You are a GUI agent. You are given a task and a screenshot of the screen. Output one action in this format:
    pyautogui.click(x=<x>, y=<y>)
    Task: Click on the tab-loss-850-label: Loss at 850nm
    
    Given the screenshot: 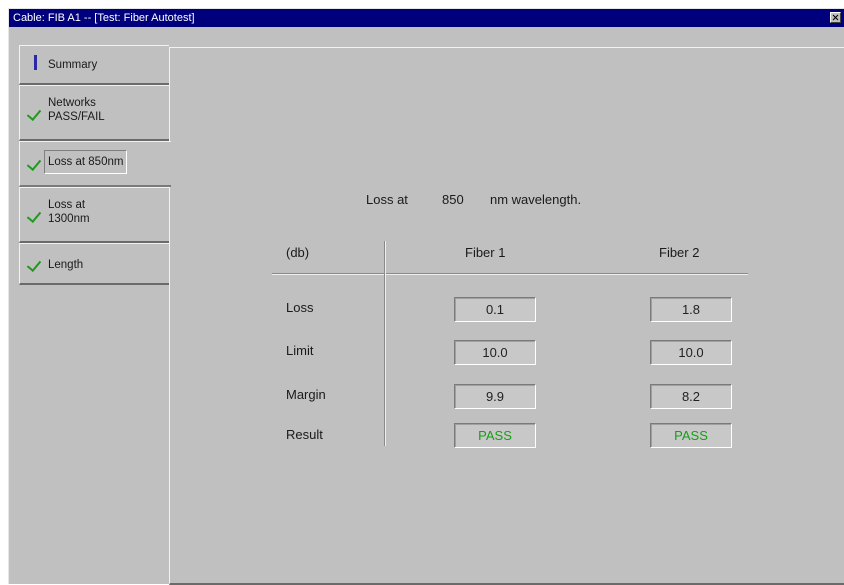 What is the action you would take?
    pyautogui.click(x=86, y=162)
    